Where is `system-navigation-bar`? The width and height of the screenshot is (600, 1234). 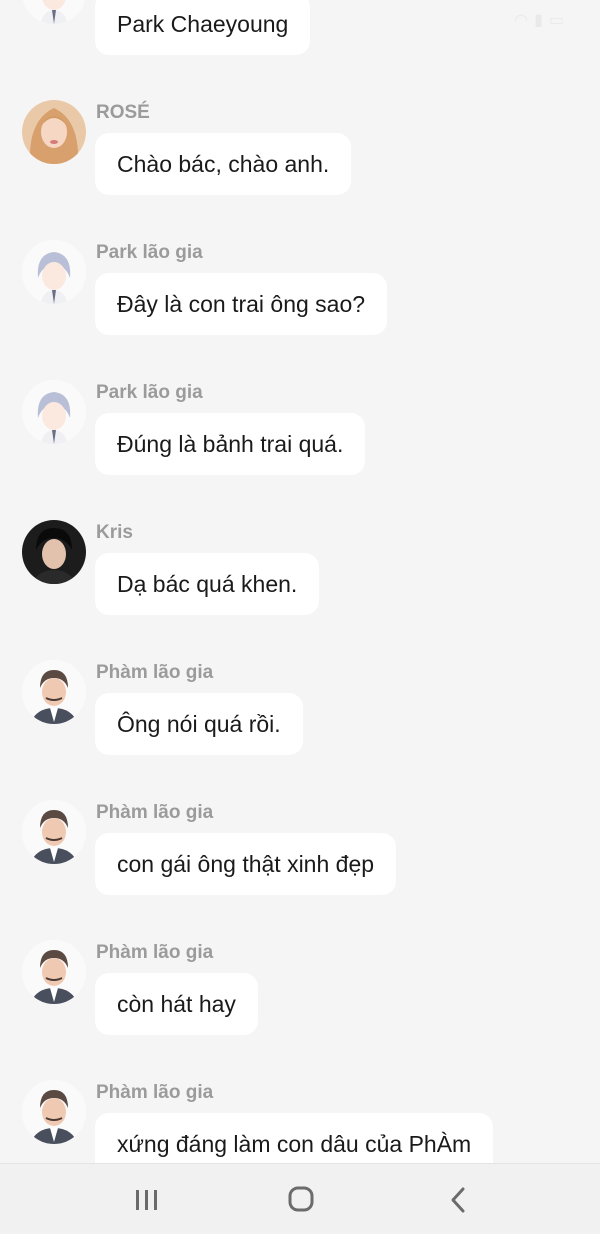 system-navigation-bar is located at coordinates (300, 1198).